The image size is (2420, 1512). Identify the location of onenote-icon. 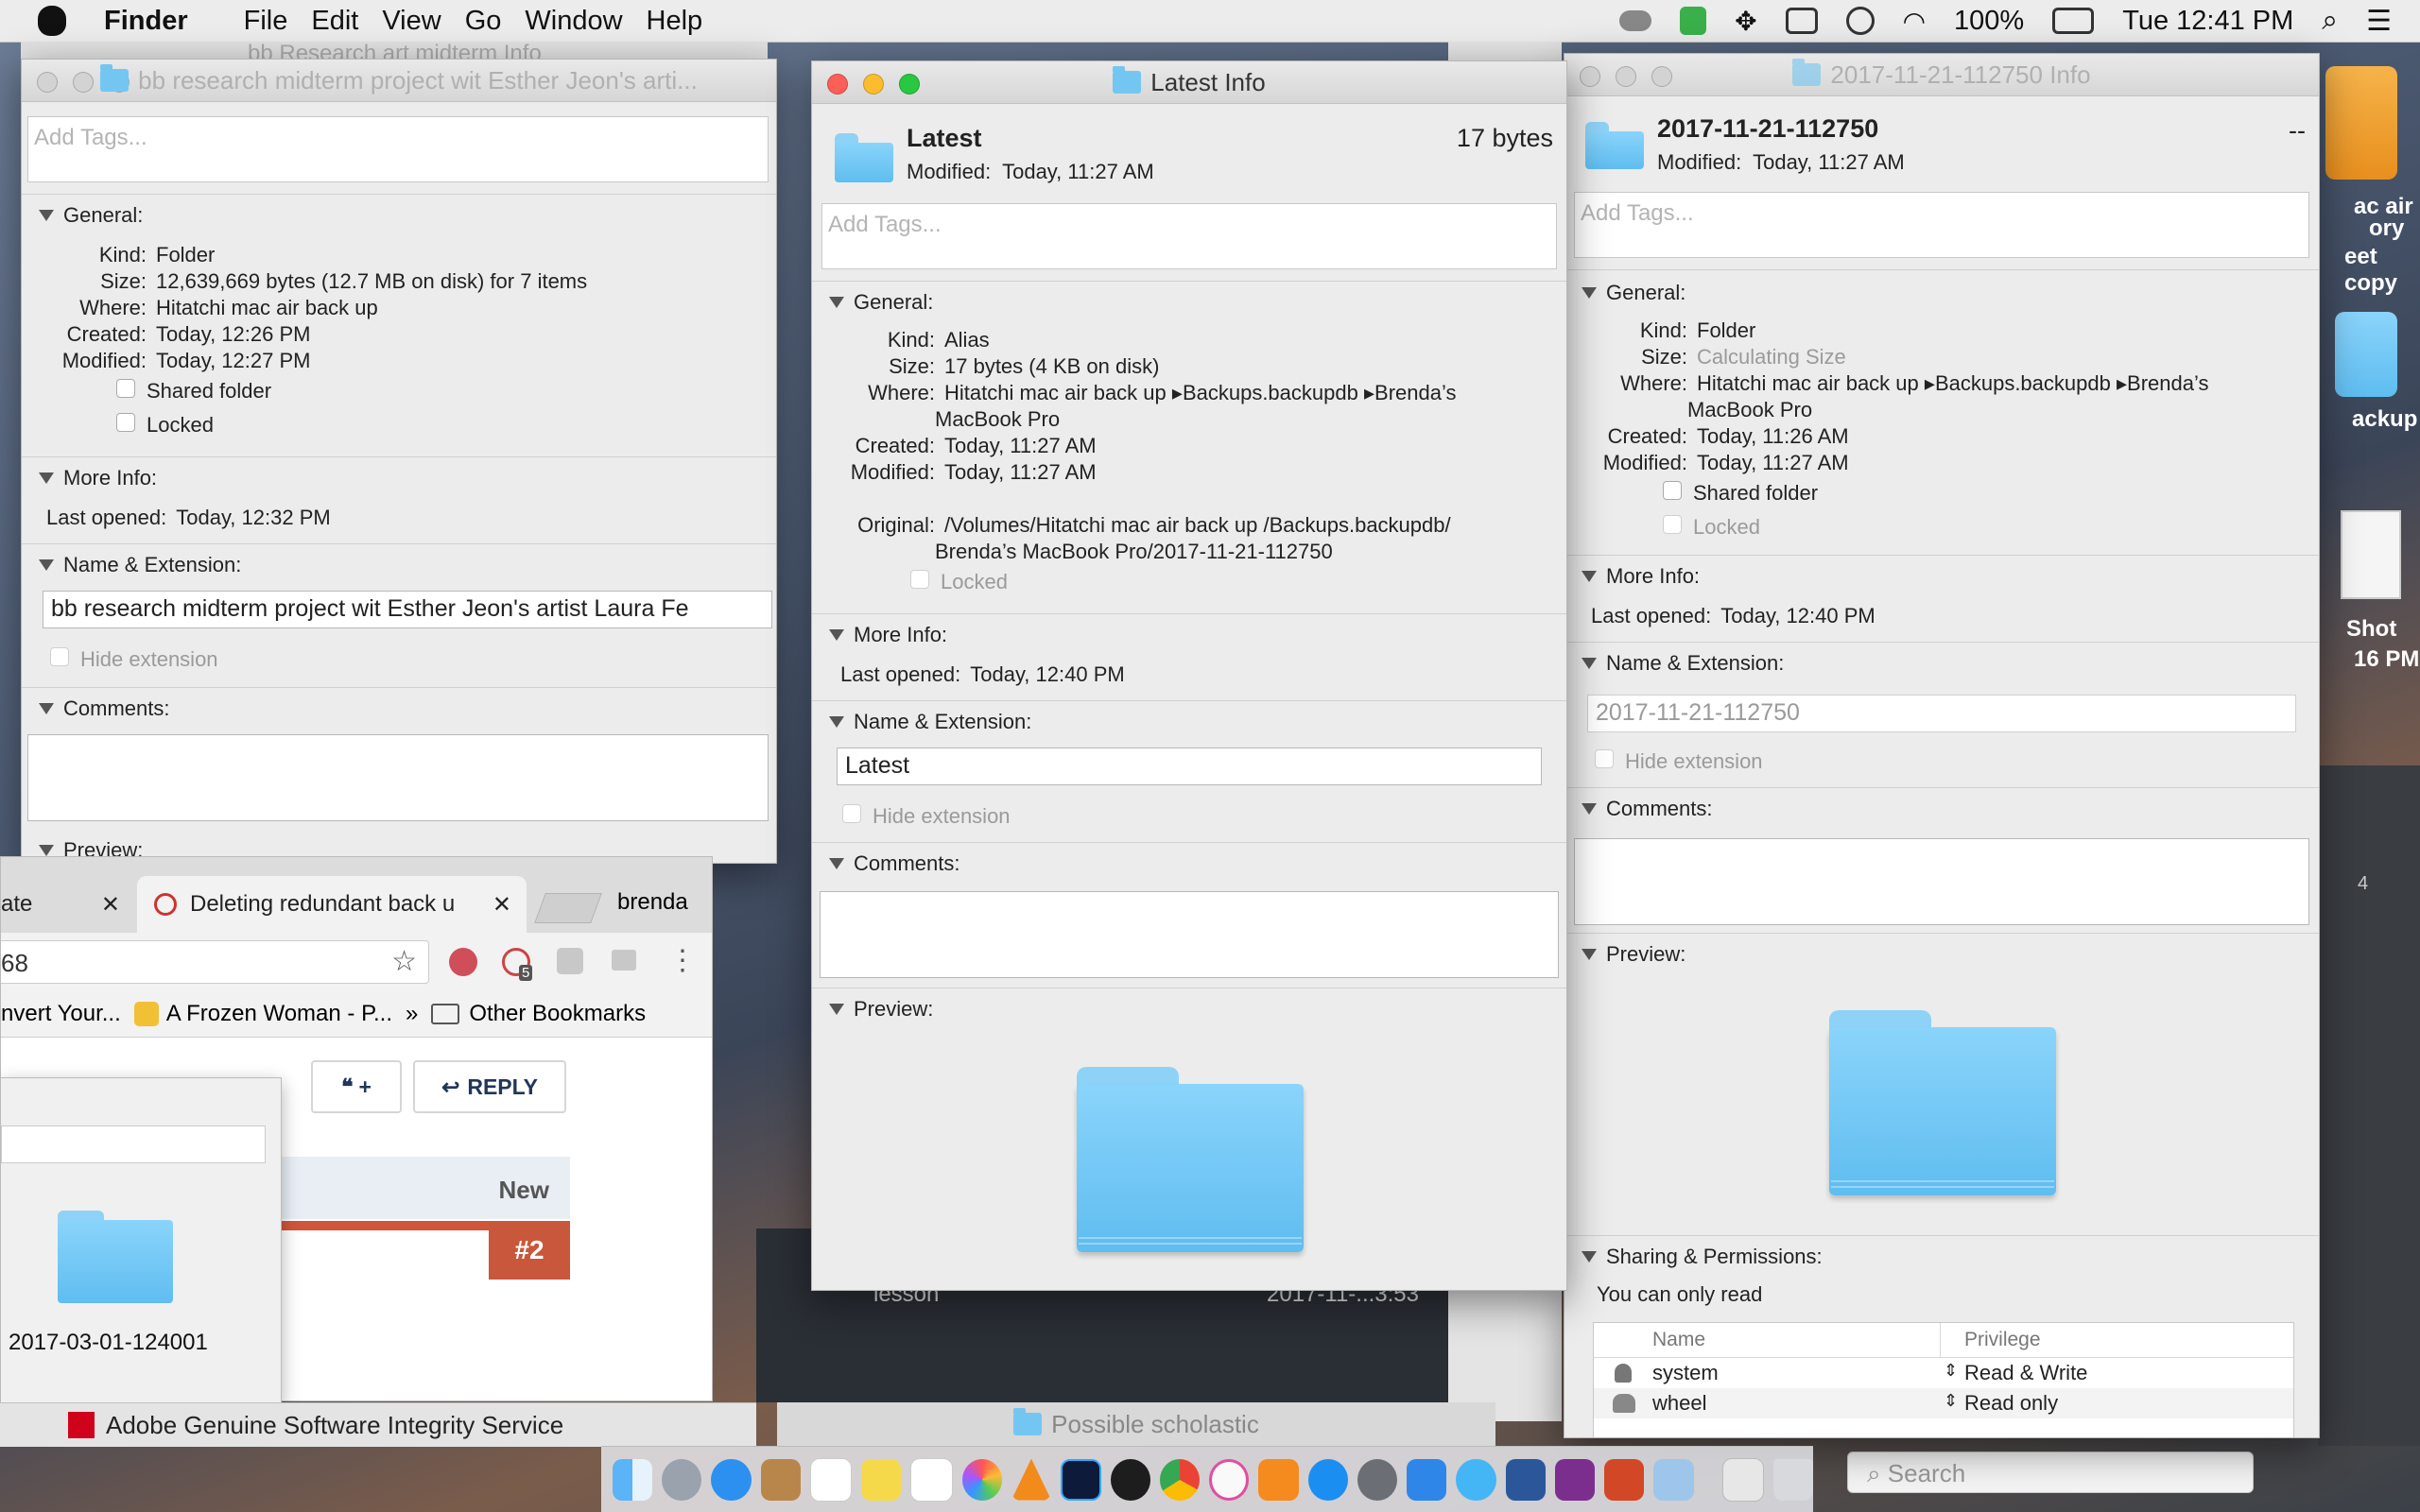
(1575, 1479).